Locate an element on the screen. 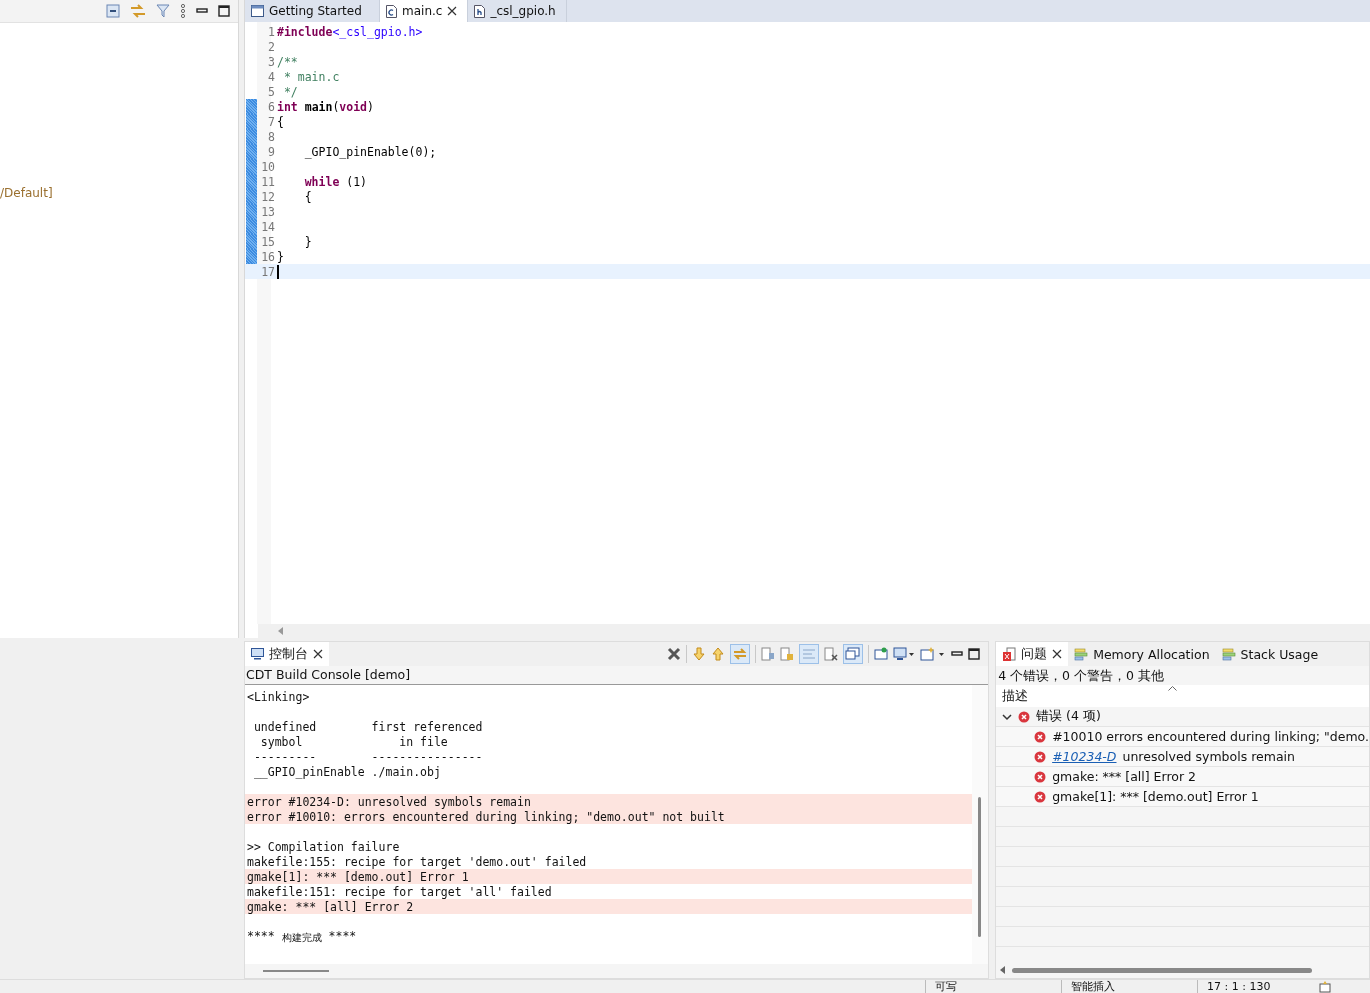 The height and width of the screenshot is (993, 1370). line-number: 2 is located at coordinates (271, 46).